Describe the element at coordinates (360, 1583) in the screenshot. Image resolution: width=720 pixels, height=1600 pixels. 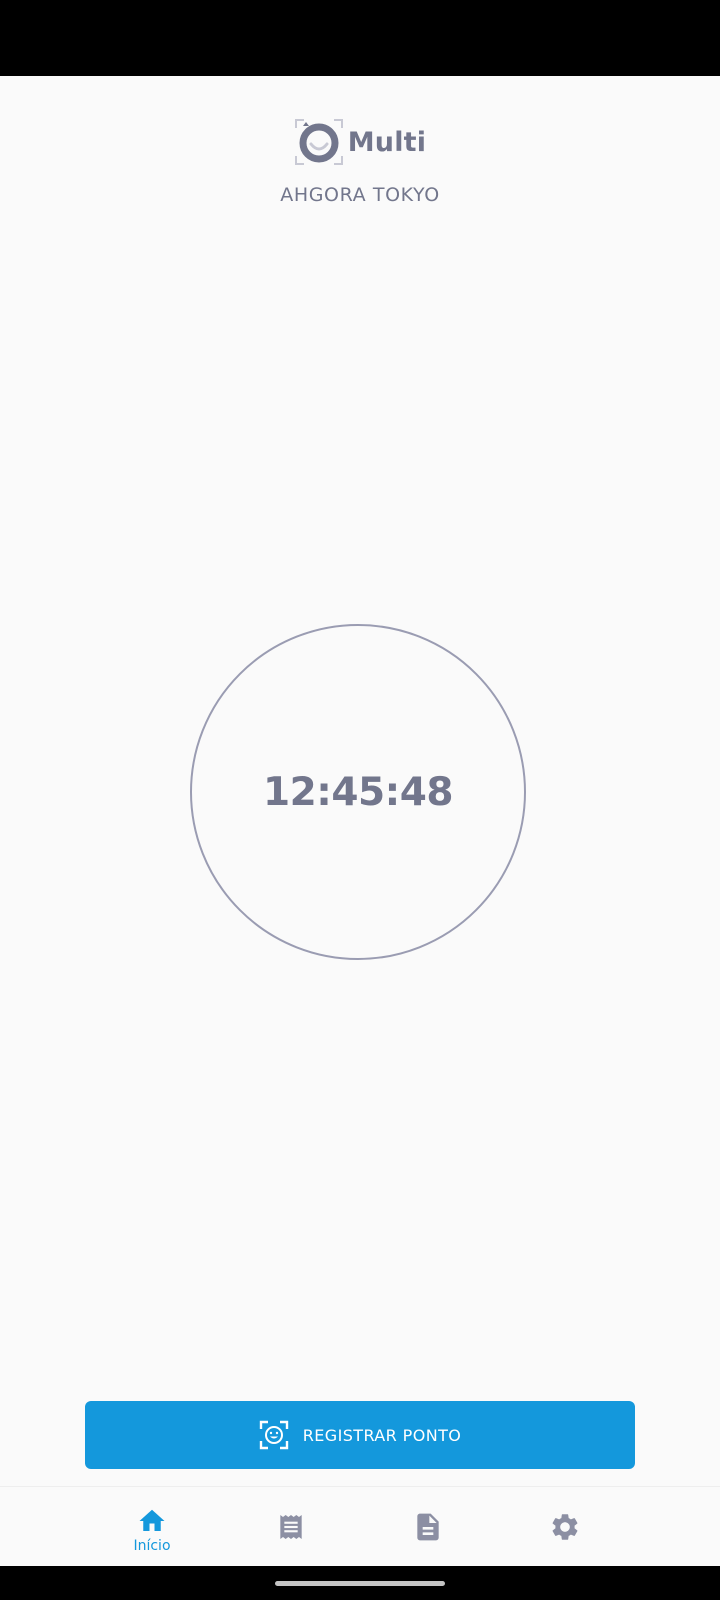
I see `home-indicator` at that location.